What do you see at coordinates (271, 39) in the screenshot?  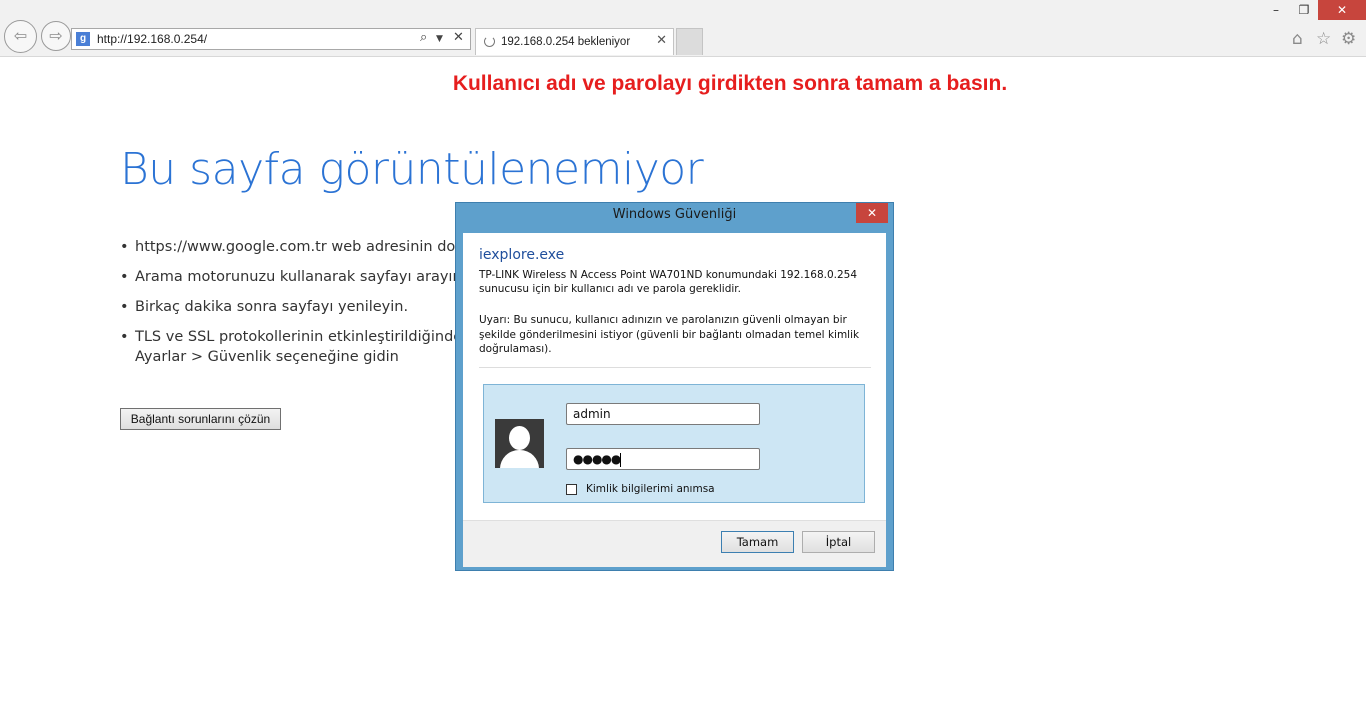 I see `address-bar: g http://192.168.0.254/ ⌕ ▼ ✕` at bounding box center [271, 39].